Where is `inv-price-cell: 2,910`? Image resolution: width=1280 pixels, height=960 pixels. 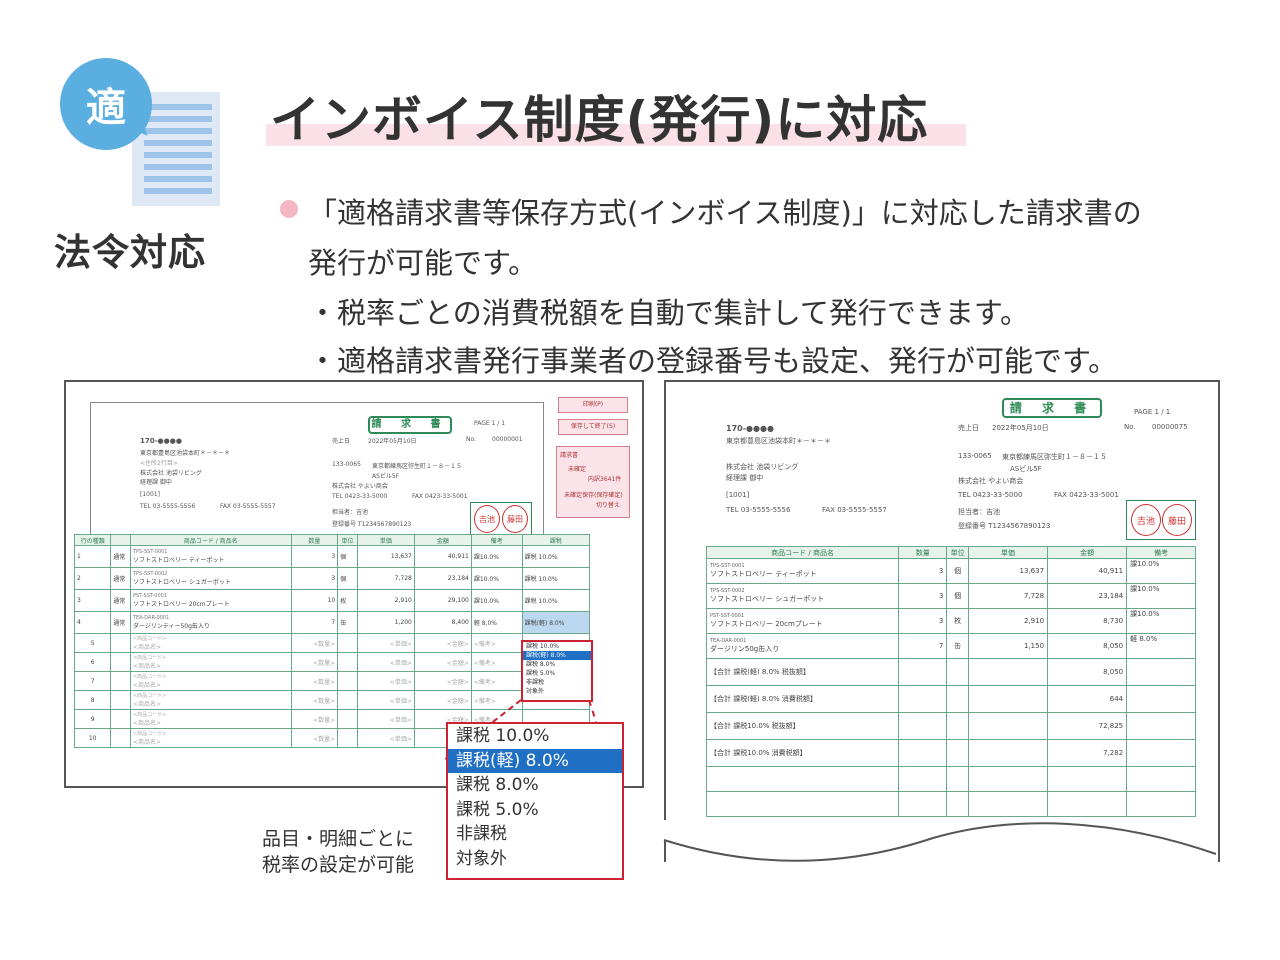 inv-price-cell: 2,910 is located at coordinates (1008, 621).